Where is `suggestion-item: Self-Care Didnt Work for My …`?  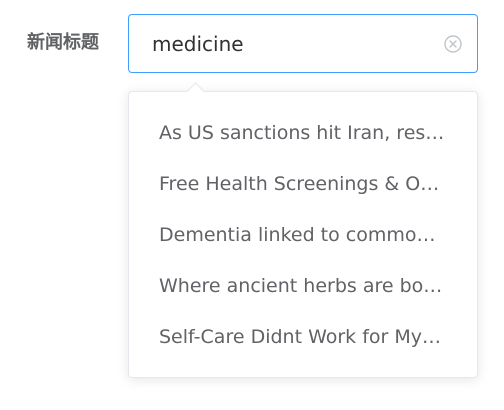
suggestion-item: Self-Care Didnt Work for My … is located at coordinates (303, 337).